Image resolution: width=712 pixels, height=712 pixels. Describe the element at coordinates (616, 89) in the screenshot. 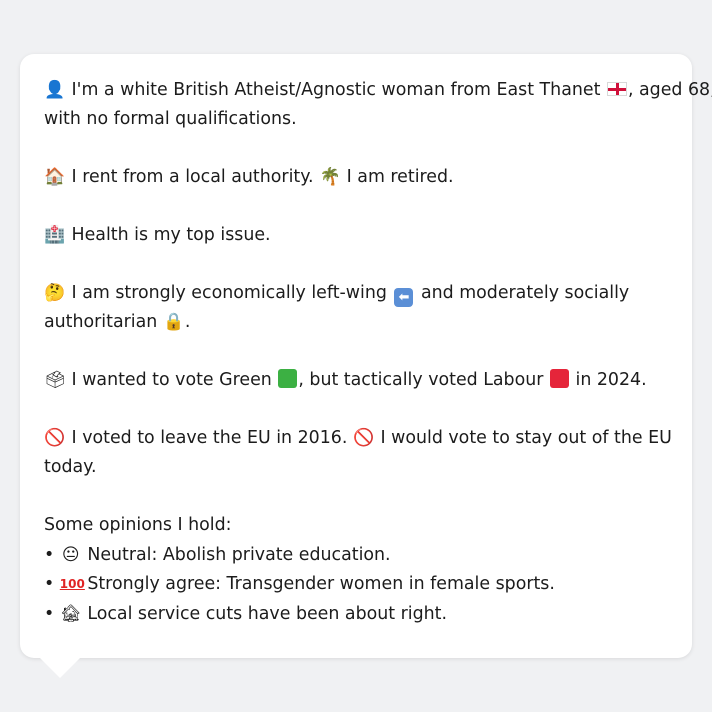

I see `england-flag-icon` at that location.